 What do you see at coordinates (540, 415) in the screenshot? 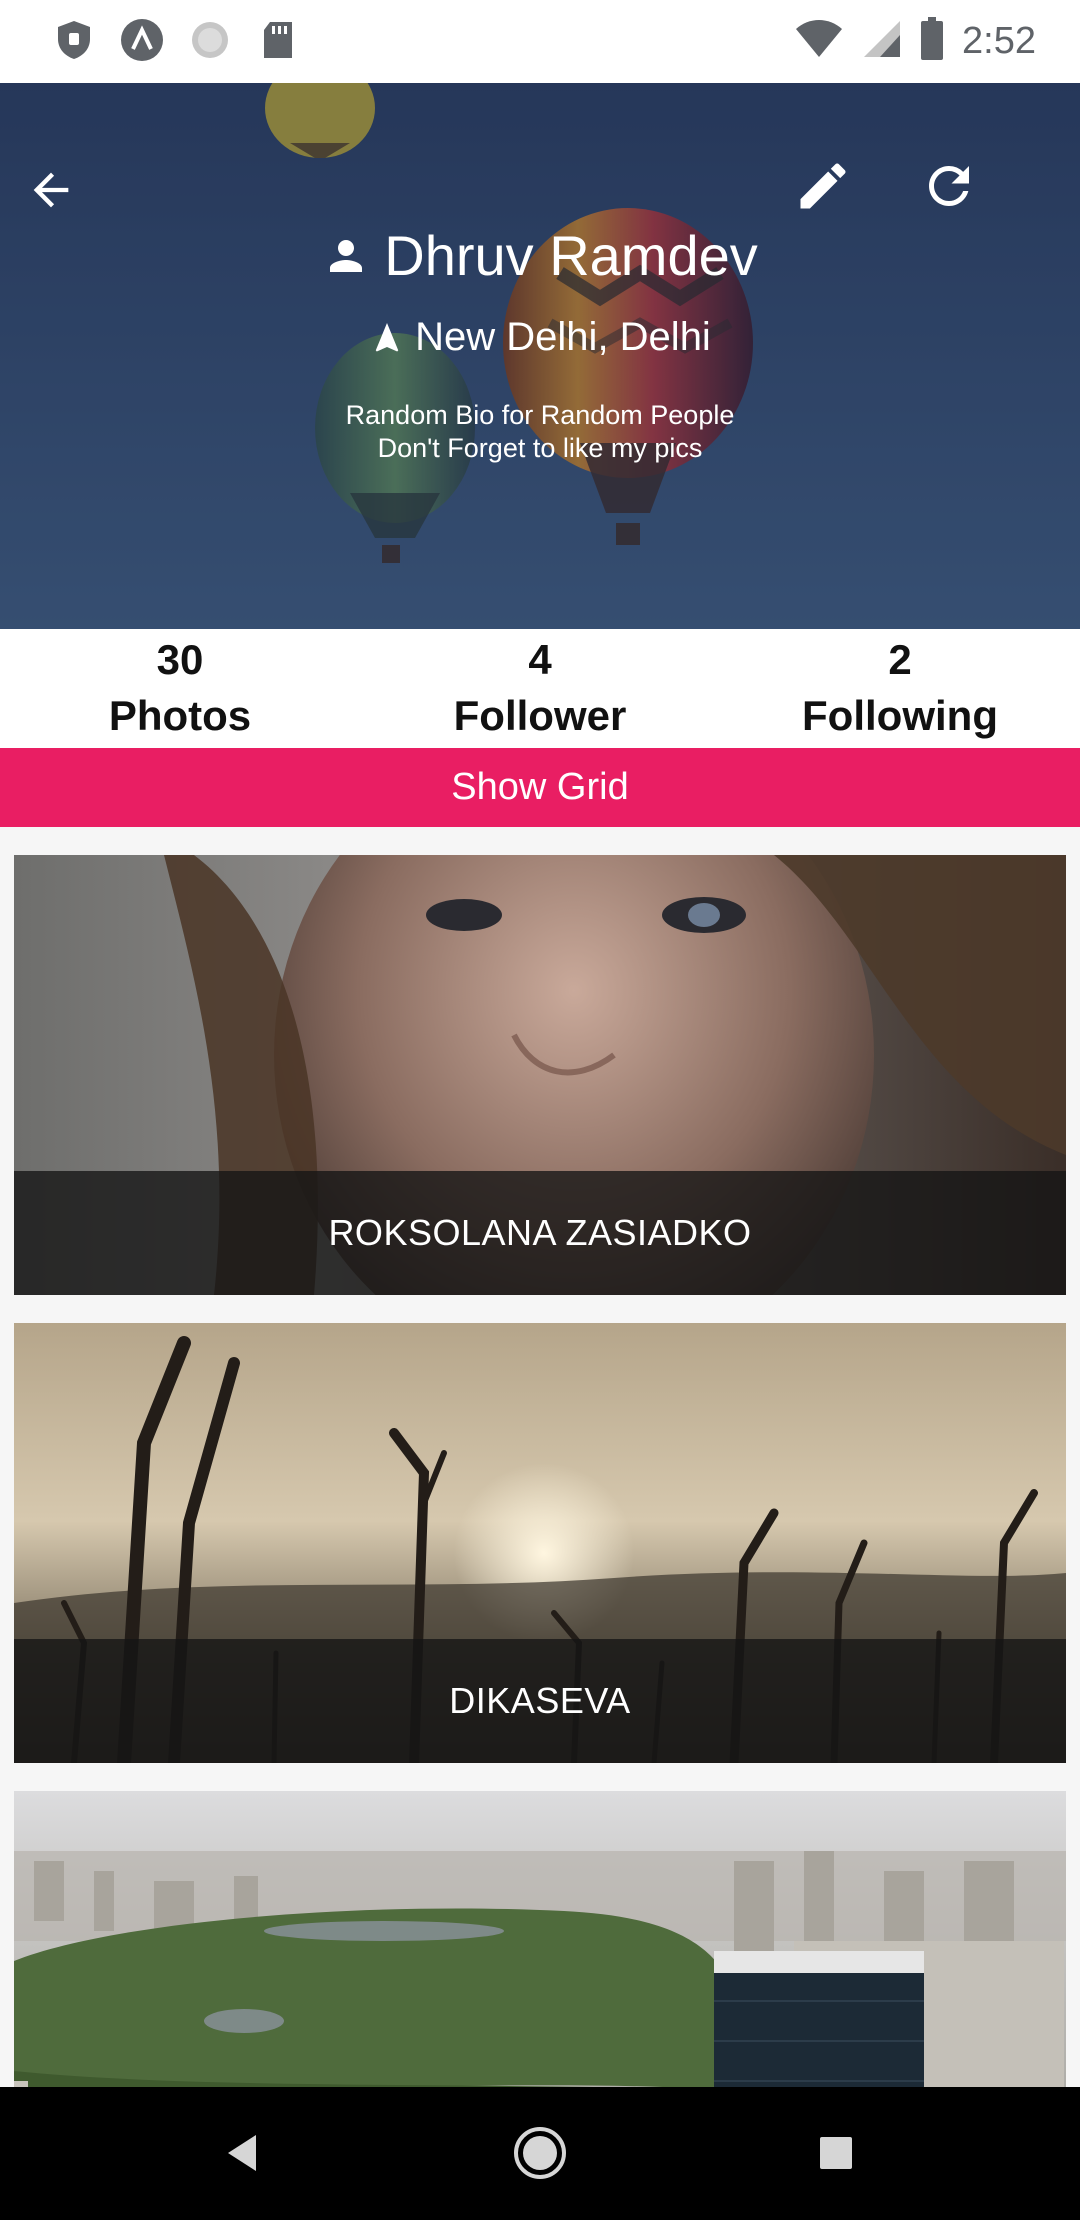
I see `bio-line: Random Bio for Random People` at bounding box center [540, 415].